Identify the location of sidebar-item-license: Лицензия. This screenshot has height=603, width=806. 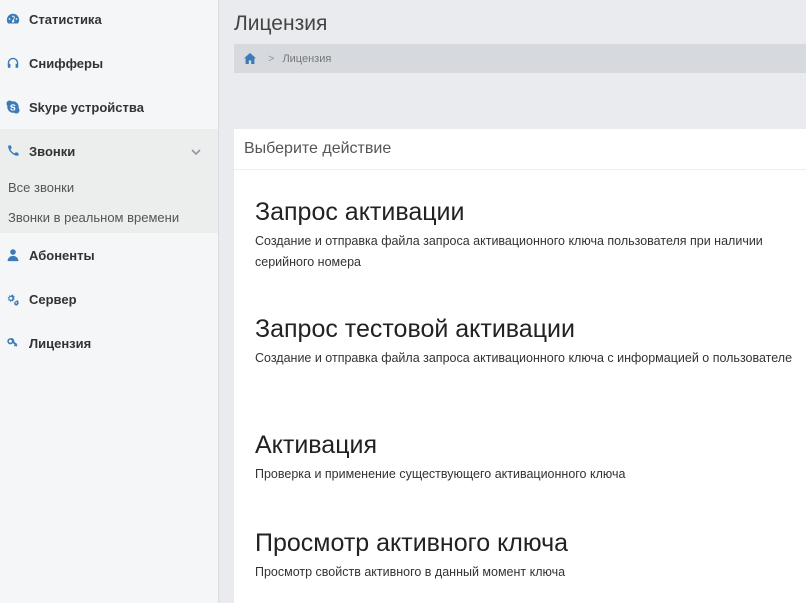
(109, 343).